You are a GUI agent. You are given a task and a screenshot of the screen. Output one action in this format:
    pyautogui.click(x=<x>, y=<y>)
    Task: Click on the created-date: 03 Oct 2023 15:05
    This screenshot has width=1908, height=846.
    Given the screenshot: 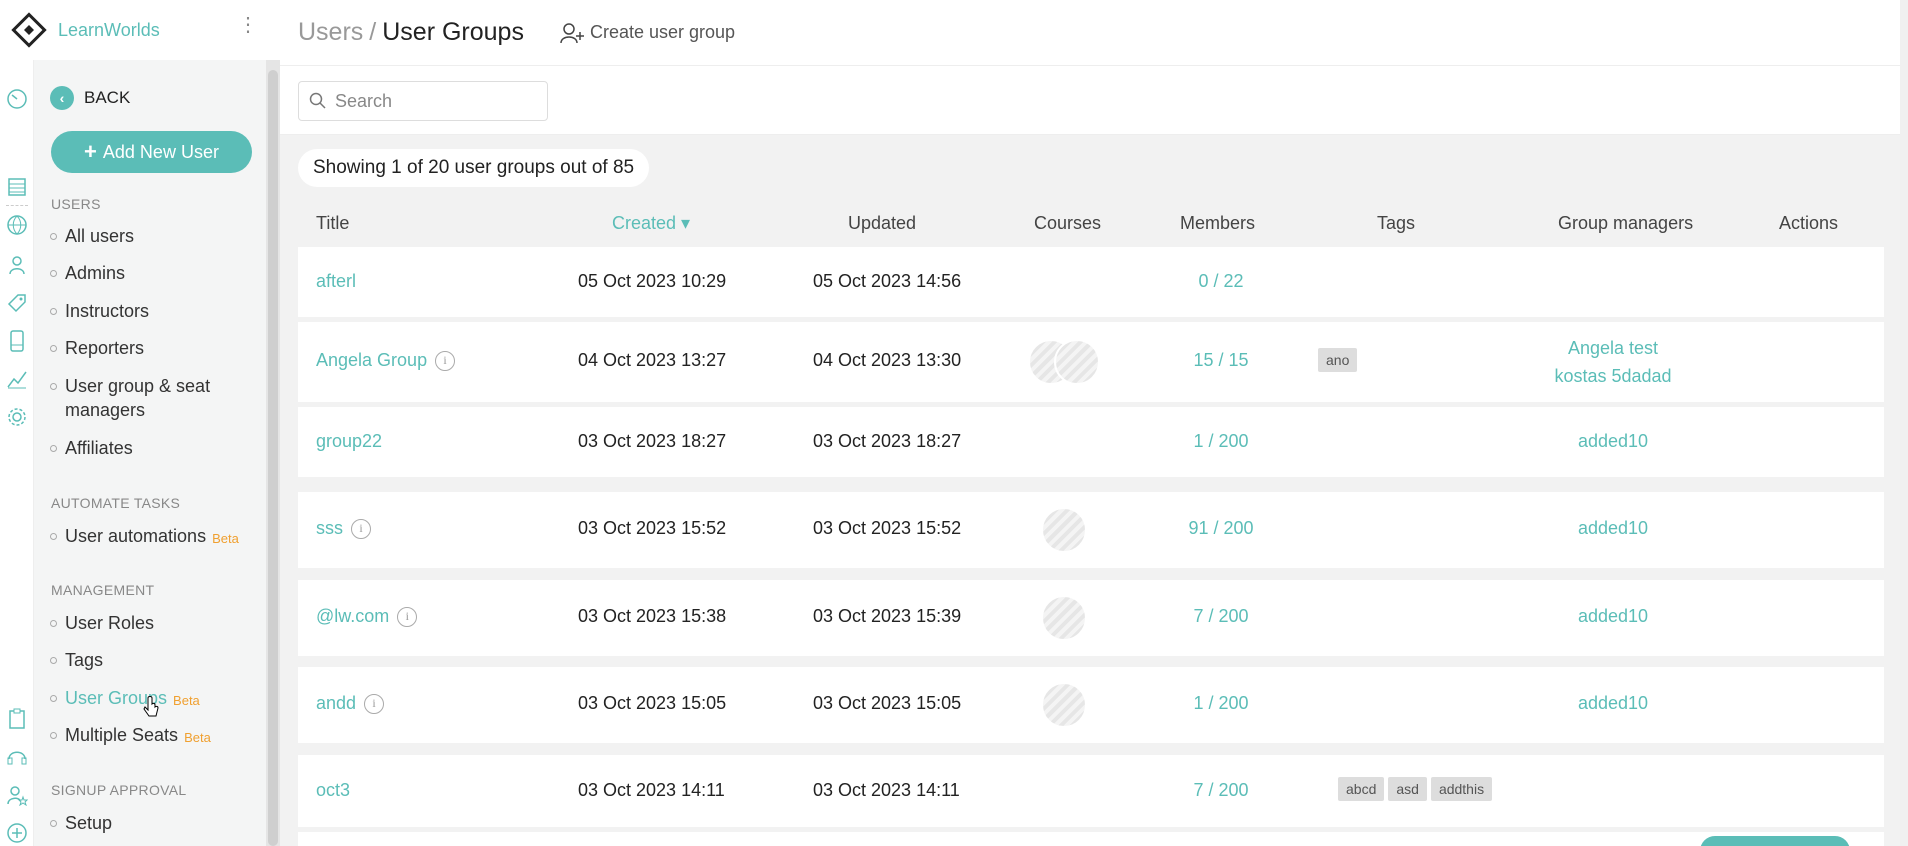 What is the action you would take?
    pyautogui.click(x=652, y=703)
    